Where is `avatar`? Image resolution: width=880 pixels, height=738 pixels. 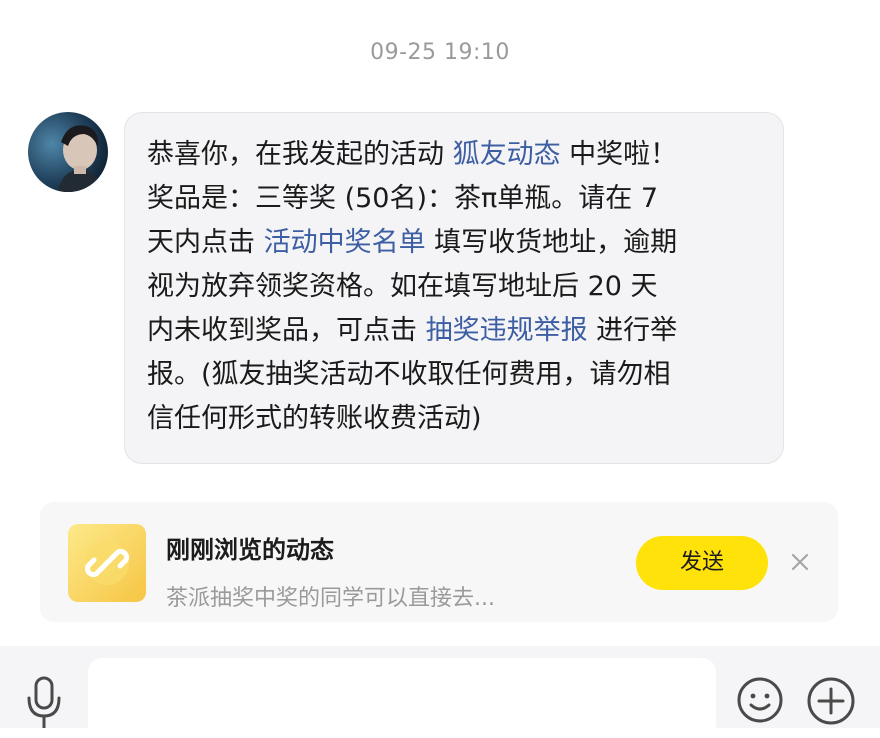
avatar is located at coordinates (68, 152).